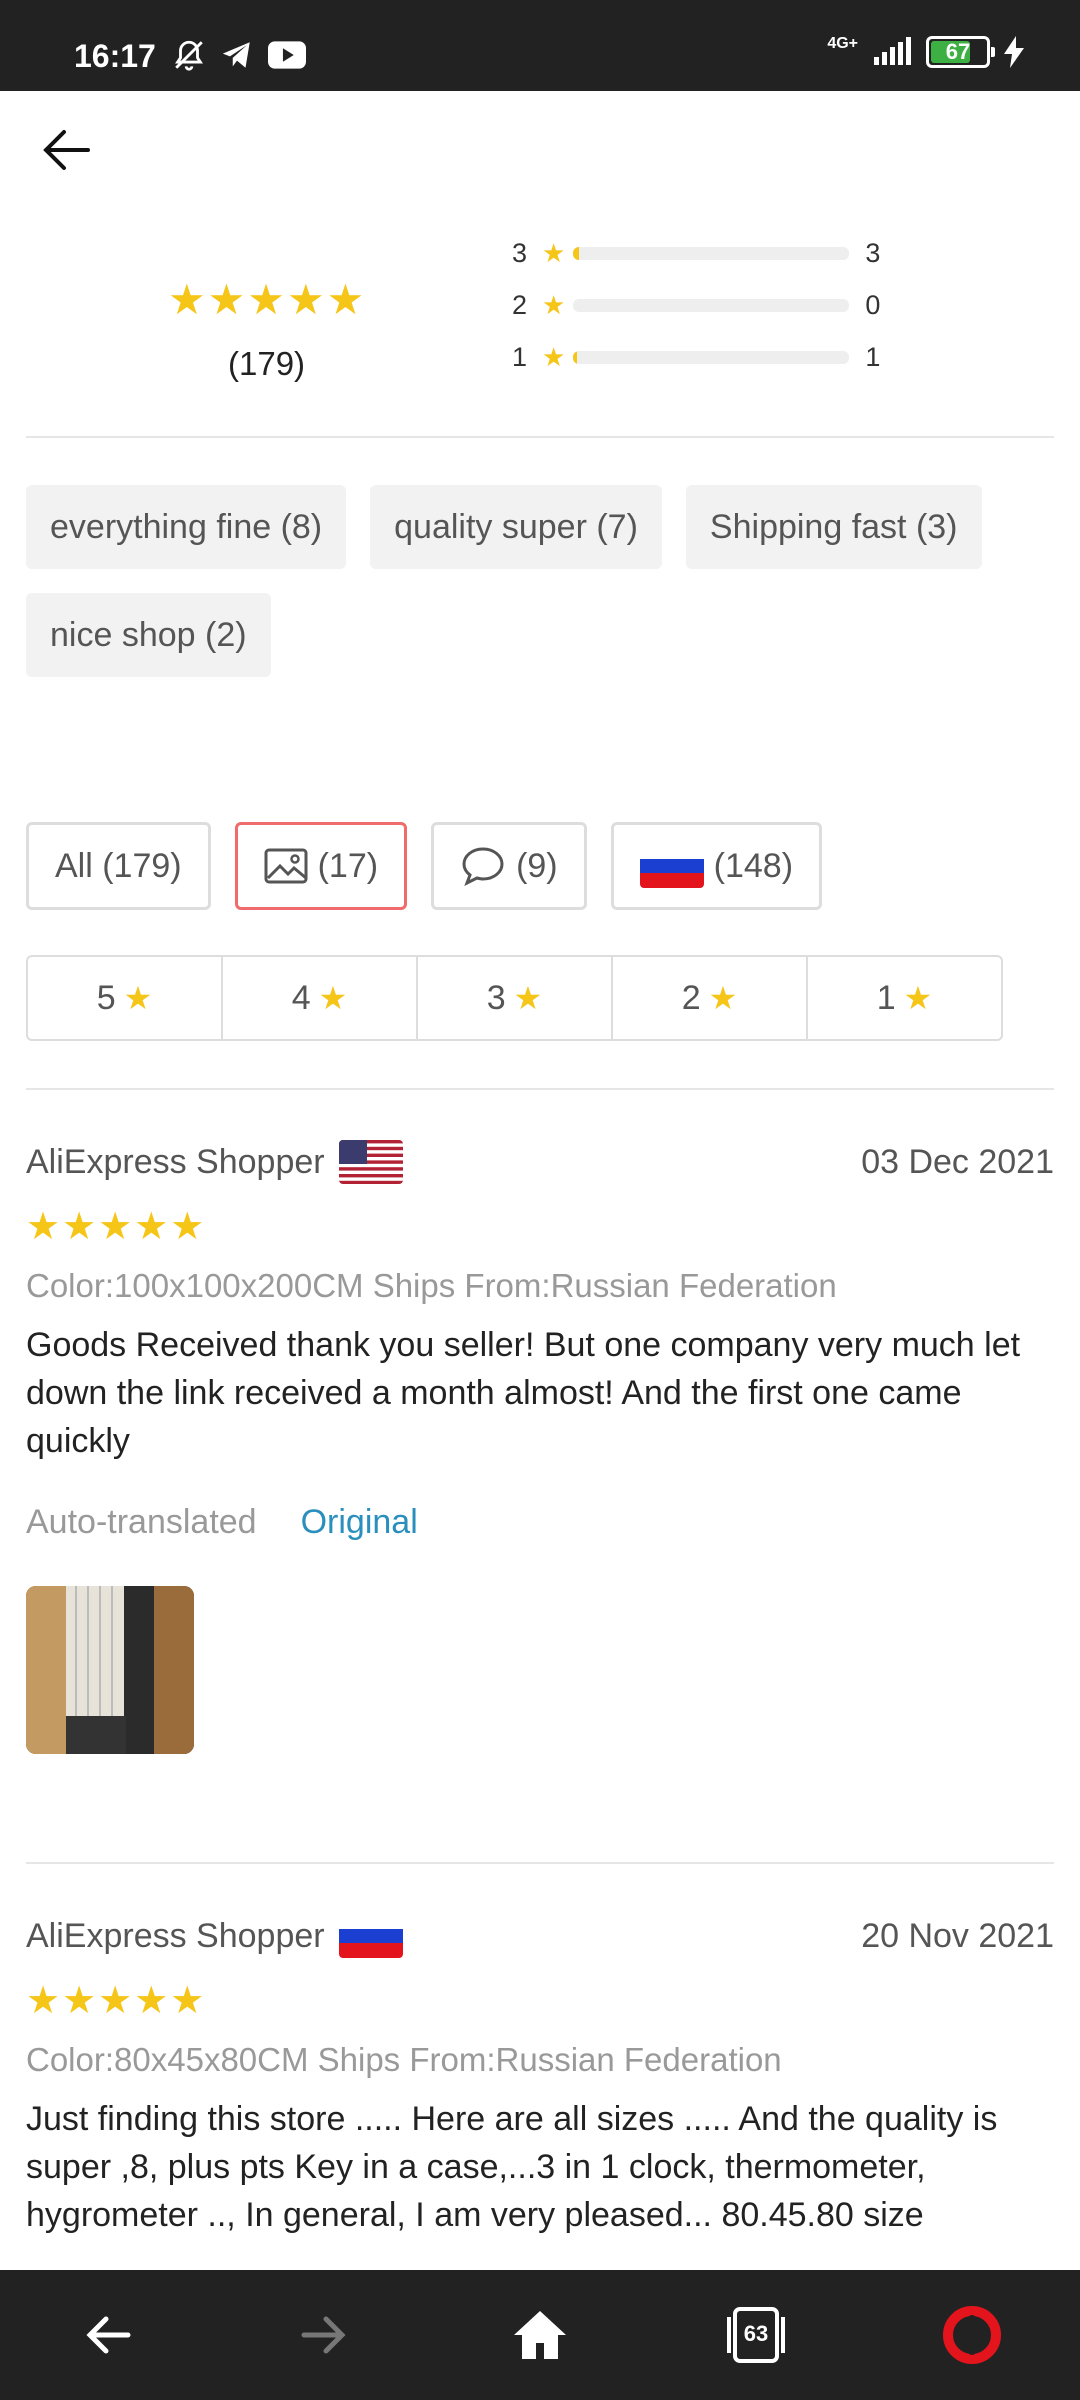 This screenshot has width=1080, height=2400. I want to click on review-filters: All (179) (17) (9) (148), so click(424, 866).